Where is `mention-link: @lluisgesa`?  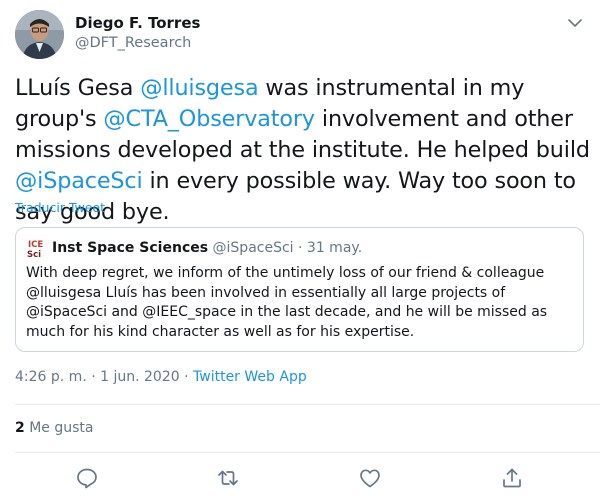
mention-link: @lluisgesa is located at coordinates (199, 88).